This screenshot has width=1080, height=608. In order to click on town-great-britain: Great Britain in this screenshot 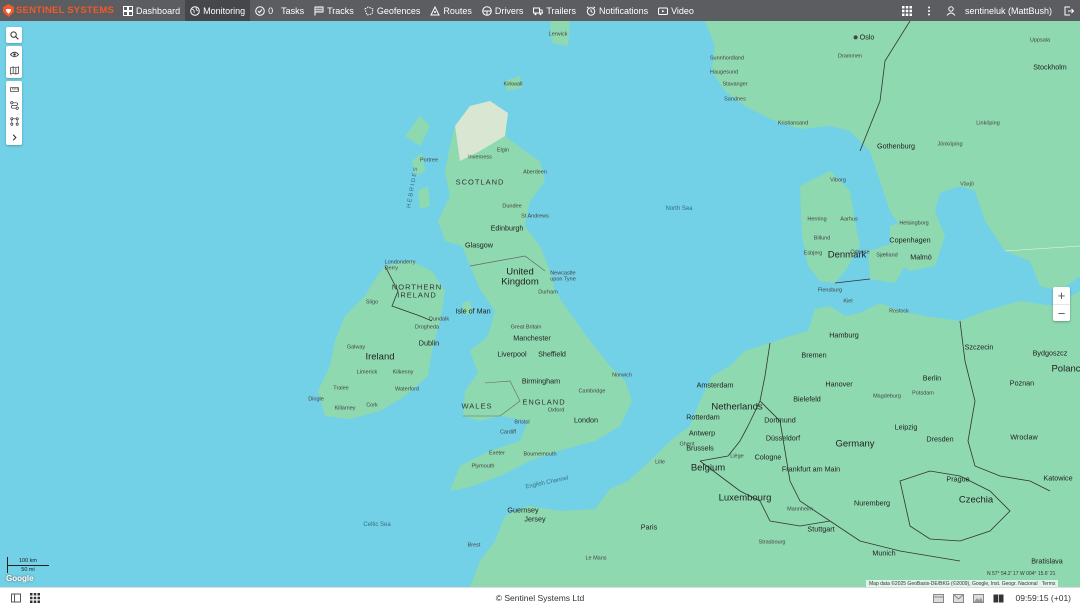, I will do `click(526, 327)`.